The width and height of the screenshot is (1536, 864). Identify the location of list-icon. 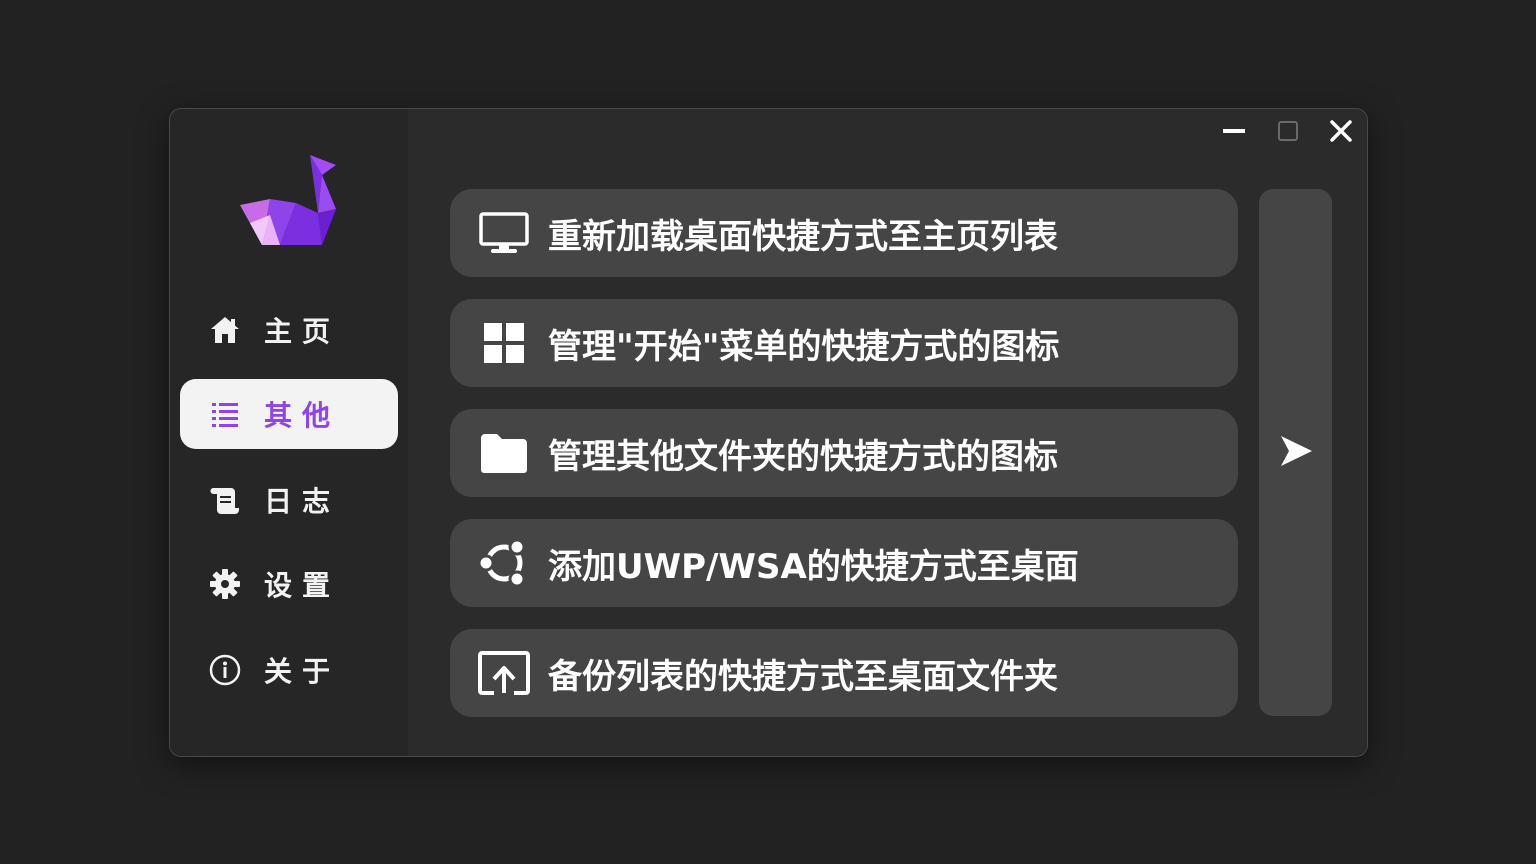
(225, 414).